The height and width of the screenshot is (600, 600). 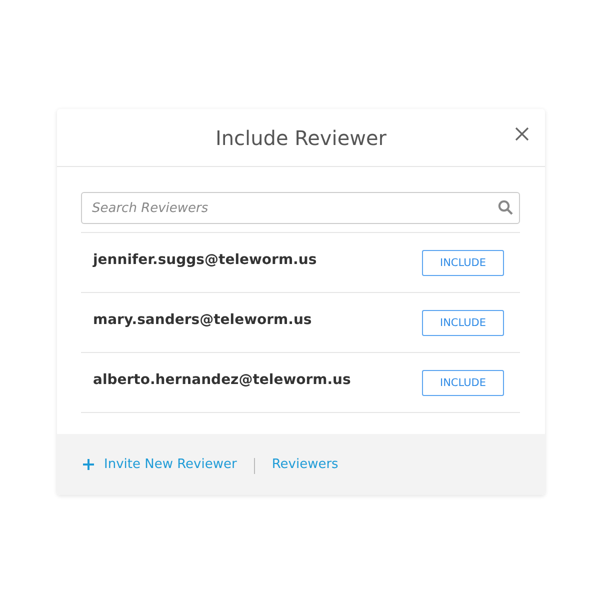 What do you see at coordinates (222, 380) in the screenshot?
I see `reviewer-email: alberto.hernandez@teleworm.us` at bounding box center [222, 380].